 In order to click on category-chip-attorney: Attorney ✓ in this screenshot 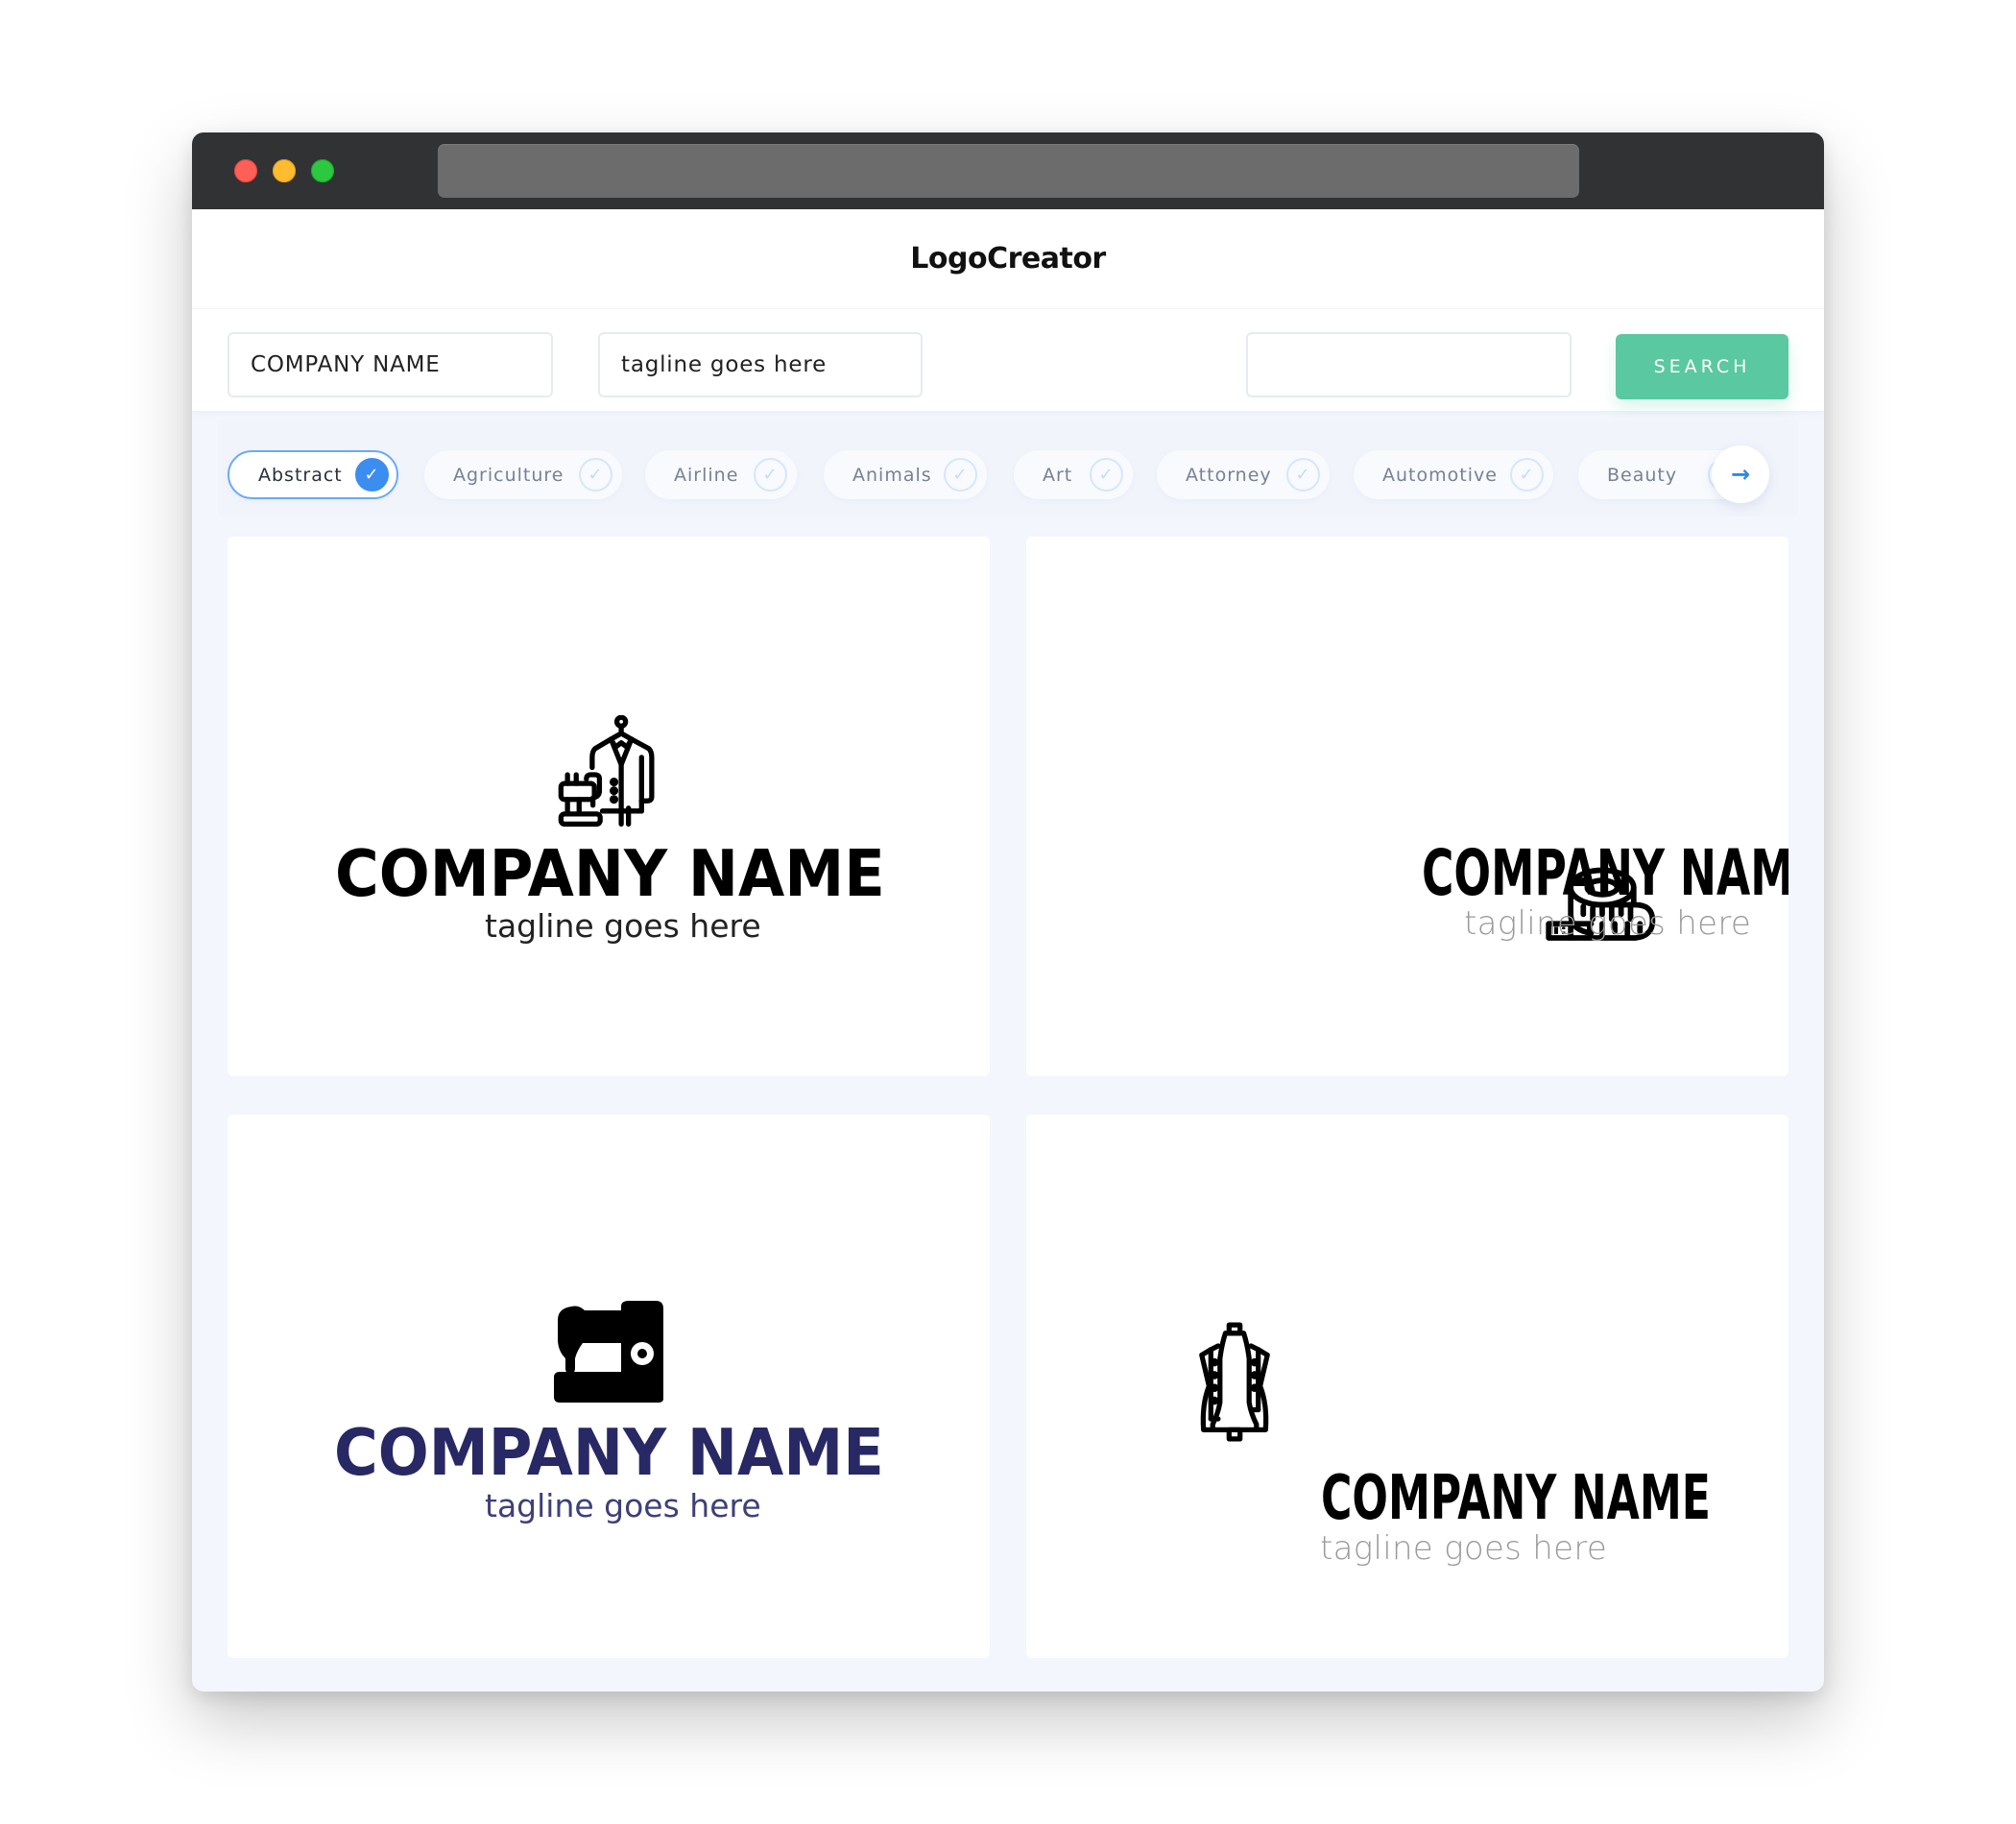, I will do `click(1243, 474)`.